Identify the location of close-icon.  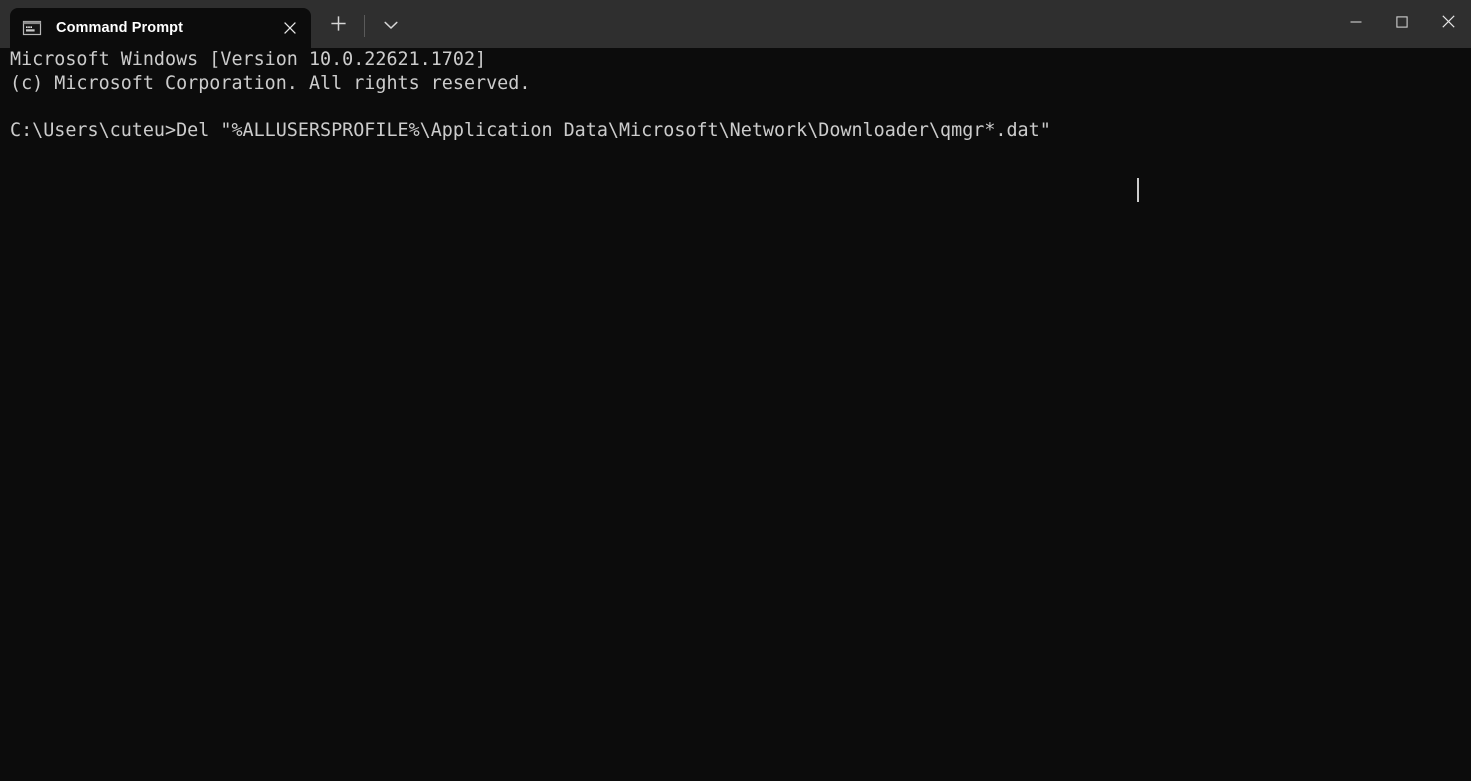
(1448, 24).